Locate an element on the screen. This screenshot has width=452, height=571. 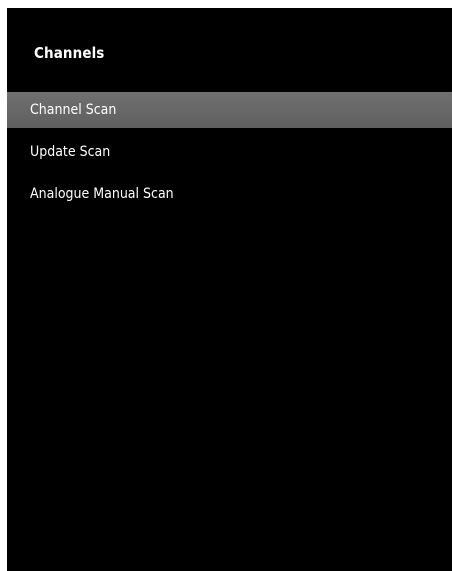
menu-item-analogue-manual-scan: Analogue Manual Scan is located at coordinates (229, 194).